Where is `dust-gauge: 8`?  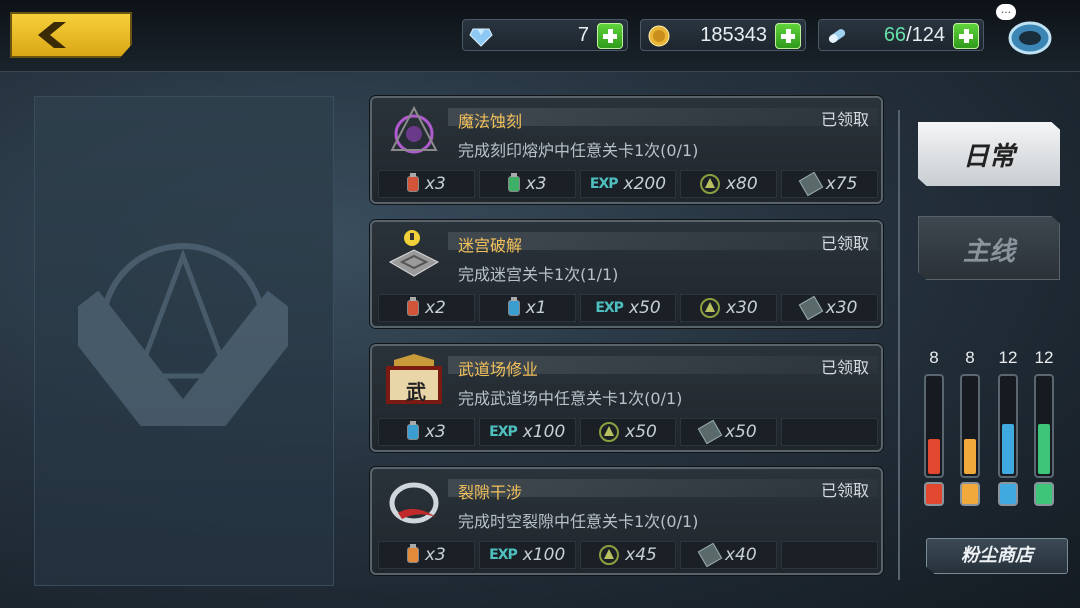
dust-gauge: 8 is located at coordinates (934, 427).